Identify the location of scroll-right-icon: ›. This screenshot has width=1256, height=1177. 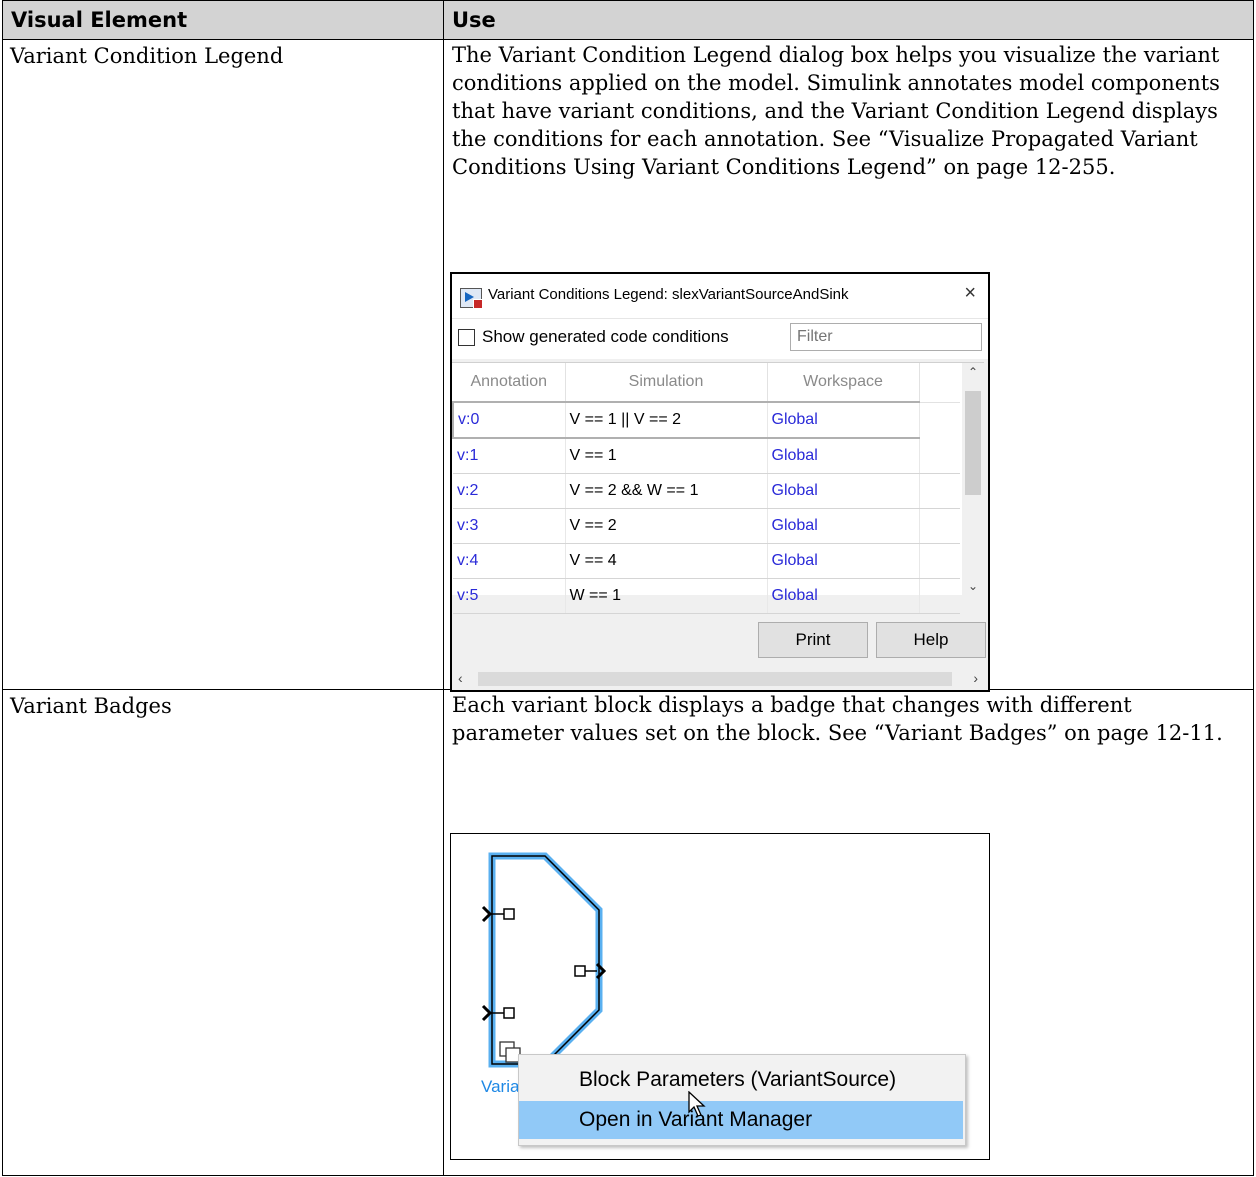
(975, 678).